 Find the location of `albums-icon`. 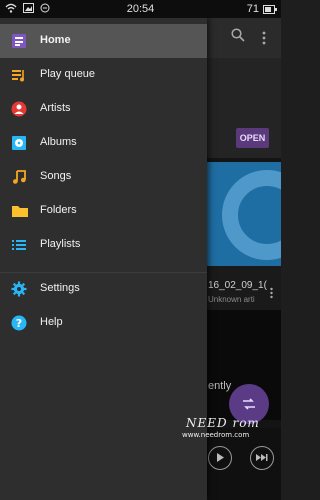

albums-icon is located at coordinates (19, 143).